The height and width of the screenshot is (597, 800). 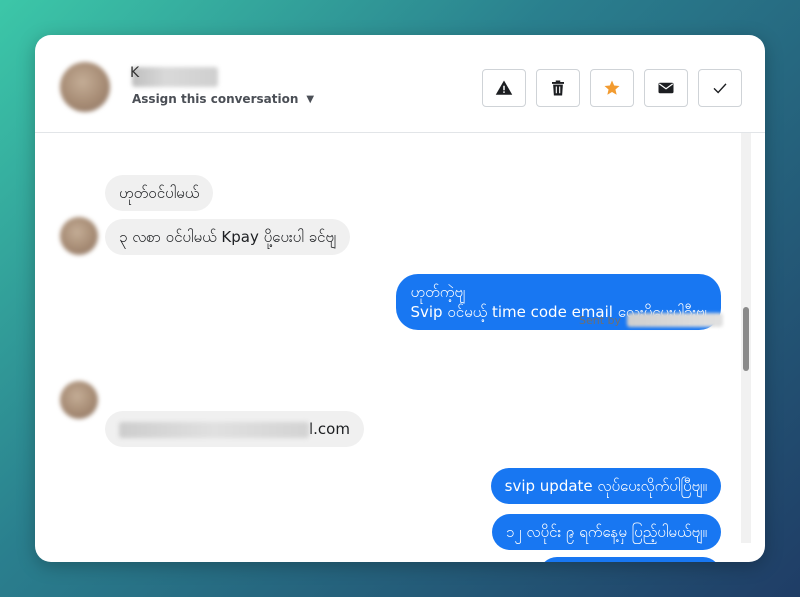 I want to click on sent-by-label: Sent by, so click(x=651, y=320).